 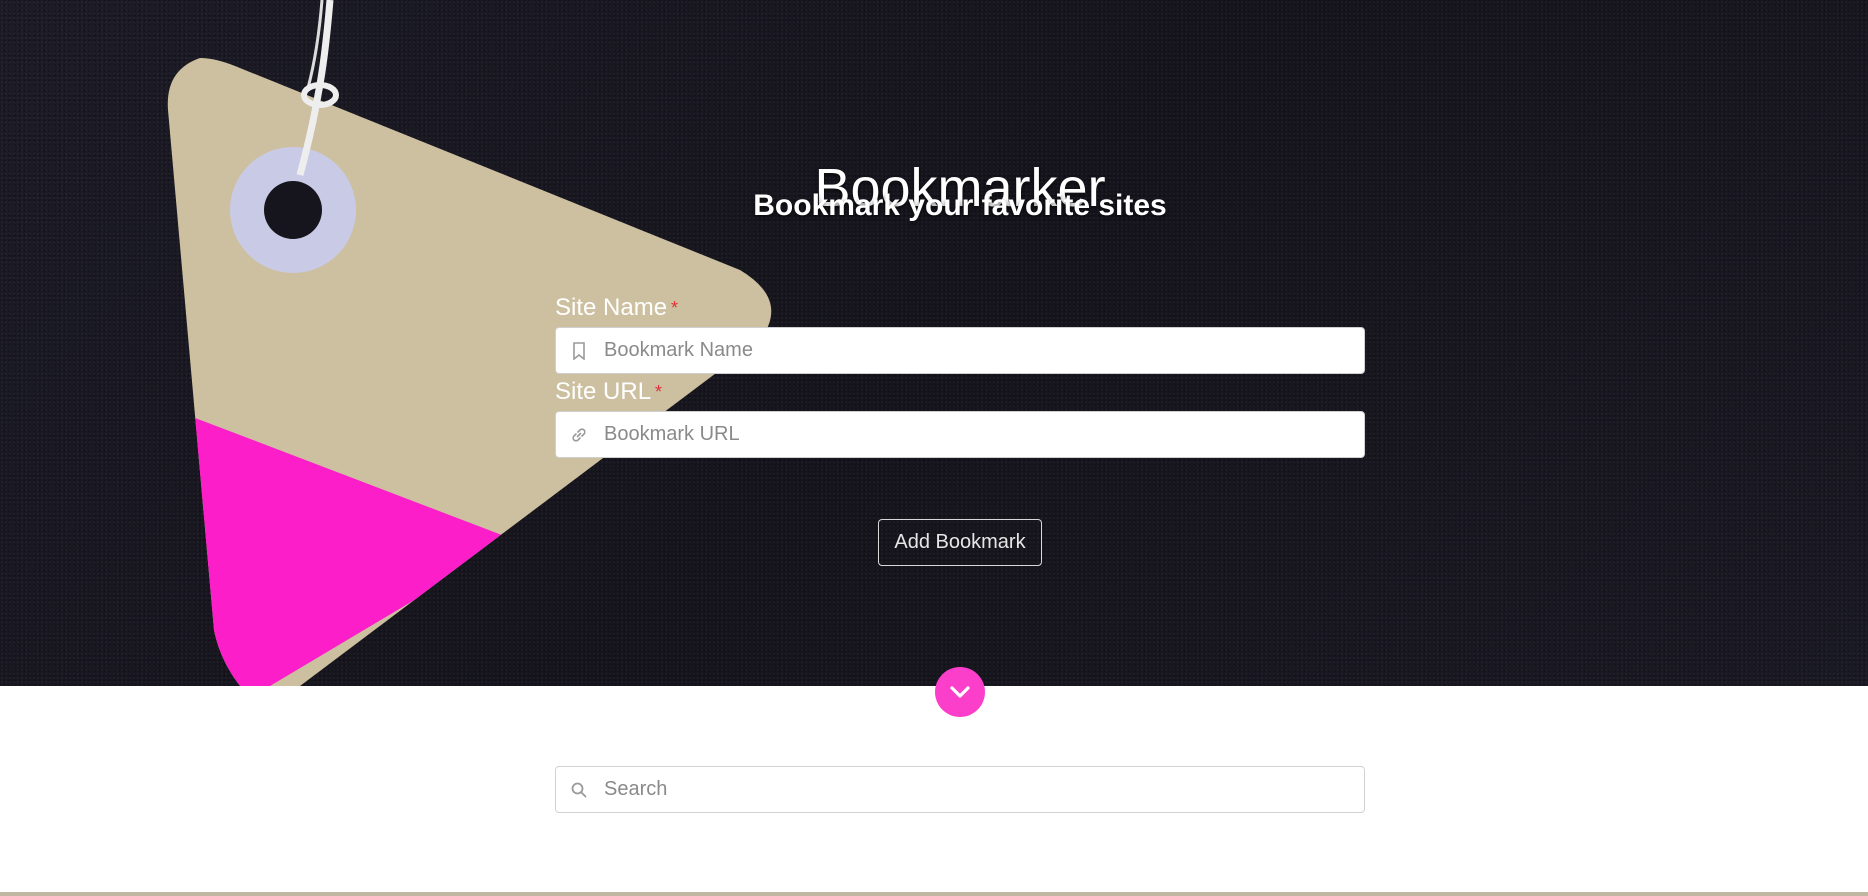 What do you see at coordinates (960, 542) in the screenshot?
I see `add-bookmark-button: Add Bookmark` at bounding box center [960, 542].